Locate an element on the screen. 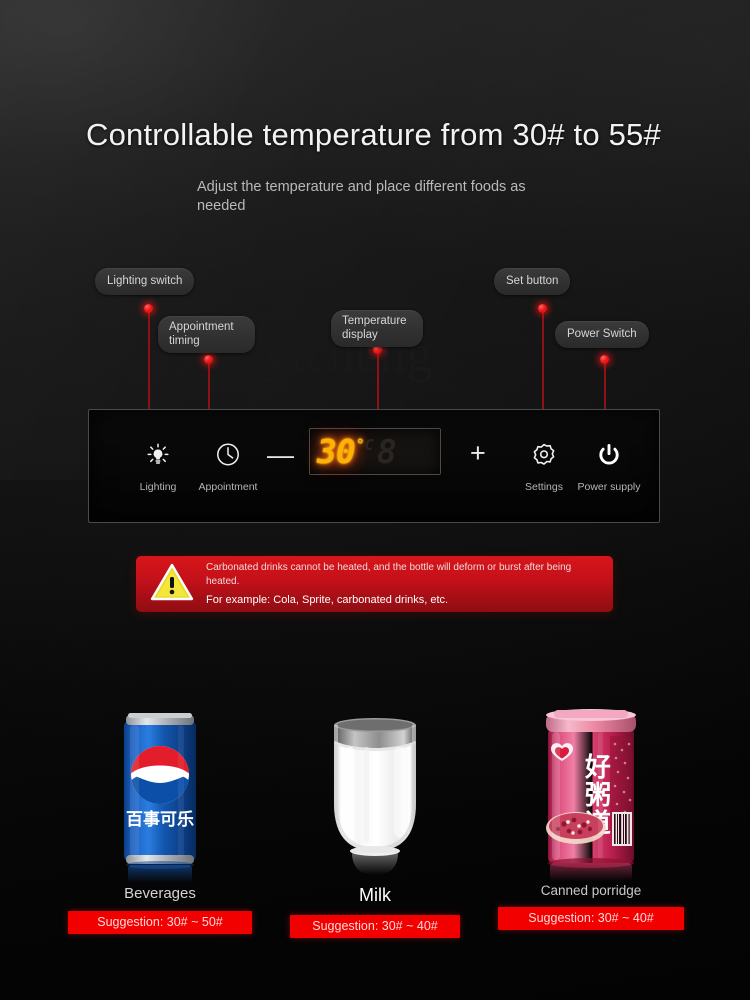 Image resolution: width=750 pixels, height=1000 pixels. leader-line-lighting is located at coordinates (149, 362).